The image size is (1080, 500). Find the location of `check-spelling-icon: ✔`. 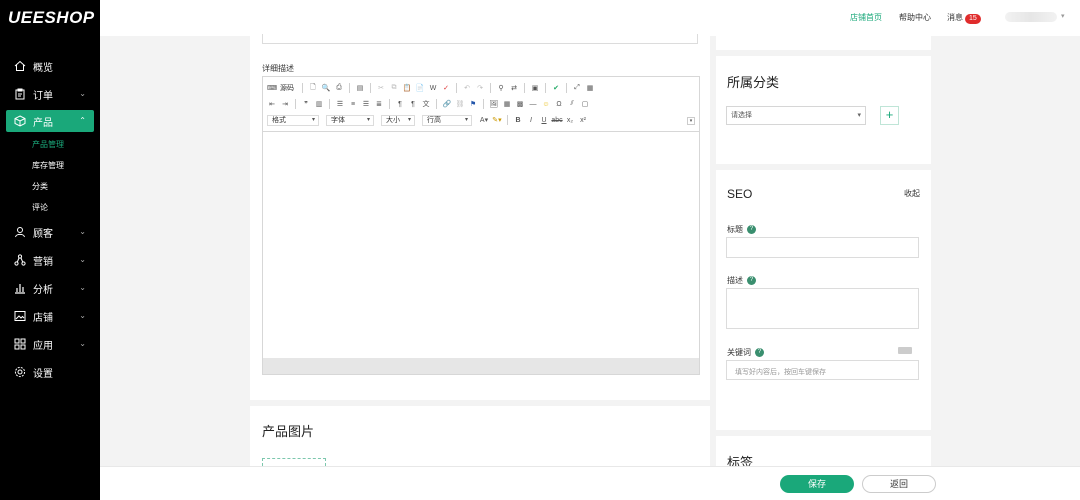

check-spelling-icon: ✔ is located at coordinates (556, 88).